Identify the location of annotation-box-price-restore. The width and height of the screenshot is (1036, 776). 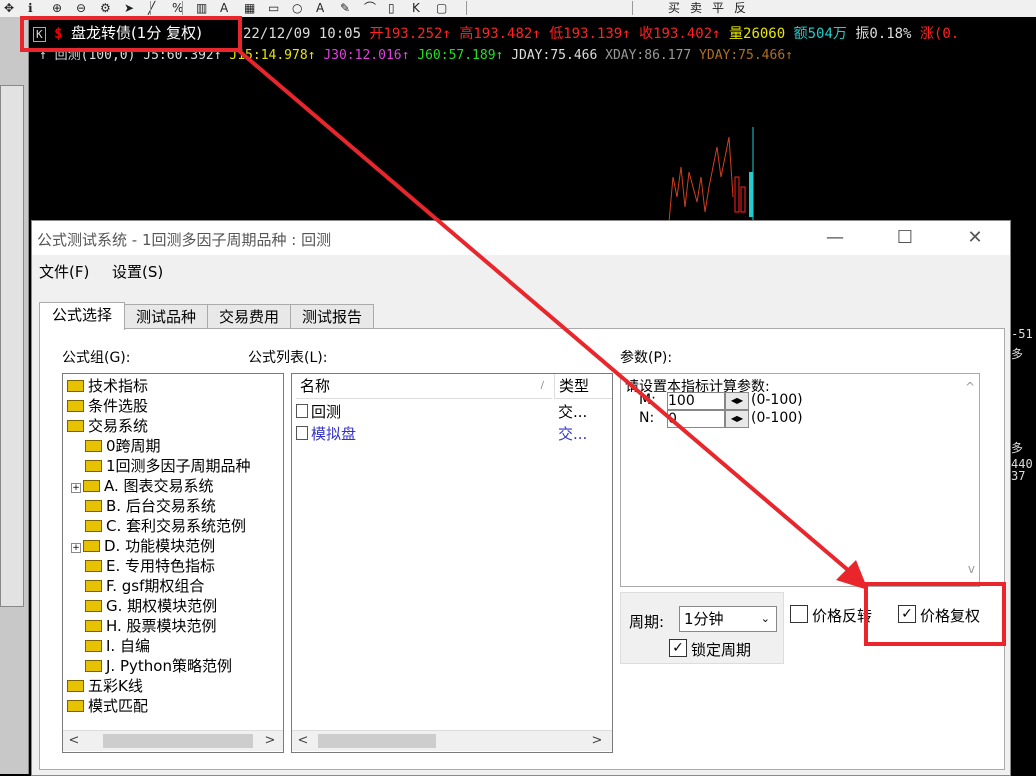
(935, 614).